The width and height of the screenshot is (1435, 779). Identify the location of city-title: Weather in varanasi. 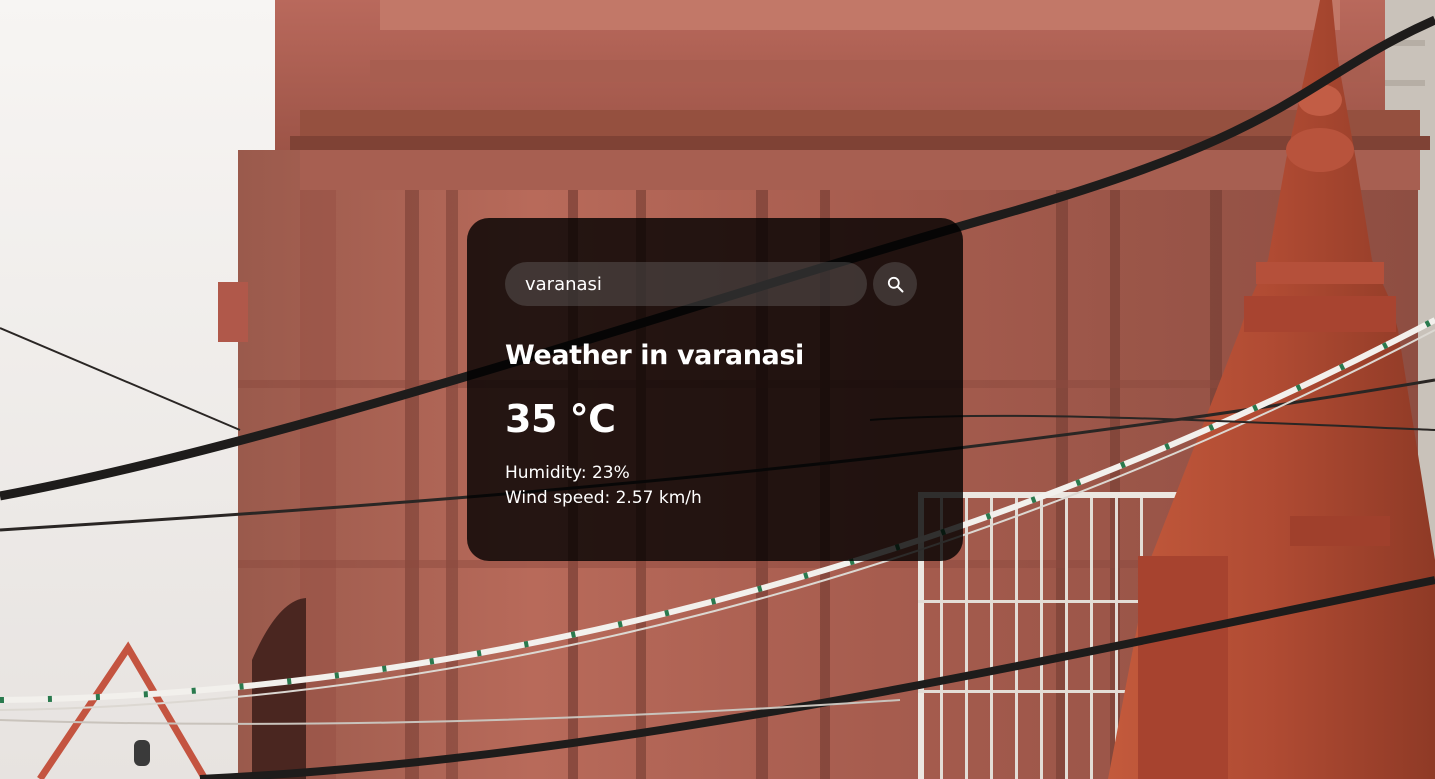
(654, 355).